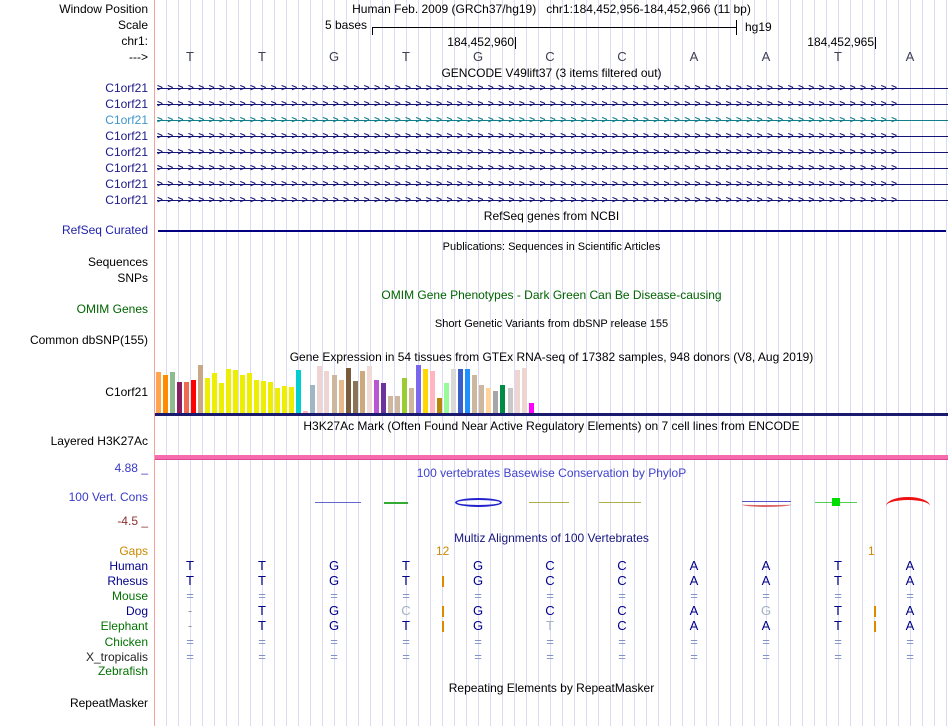  What do you see at coordinates (74, 657) in the screenshot?
I see `multiz-species-label: X_tropicalis` at bounding box center [74, 657].